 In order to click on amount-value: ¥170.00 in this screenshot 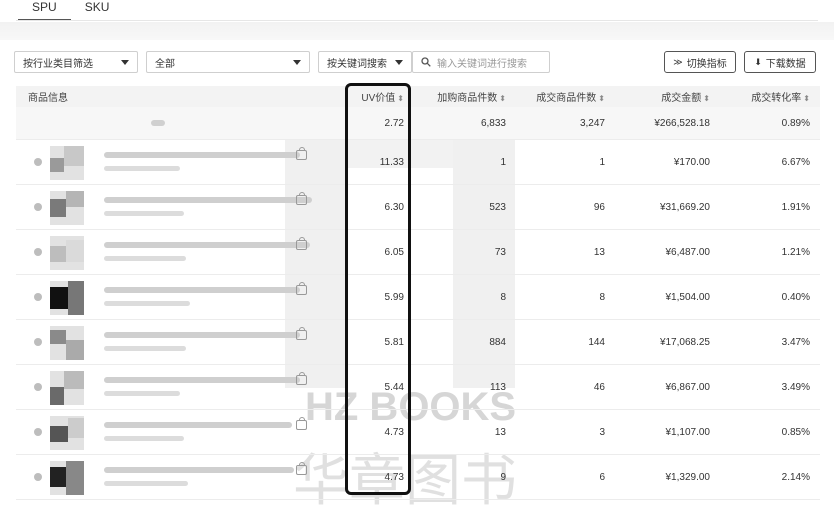, I will do `click(691, 162)`.